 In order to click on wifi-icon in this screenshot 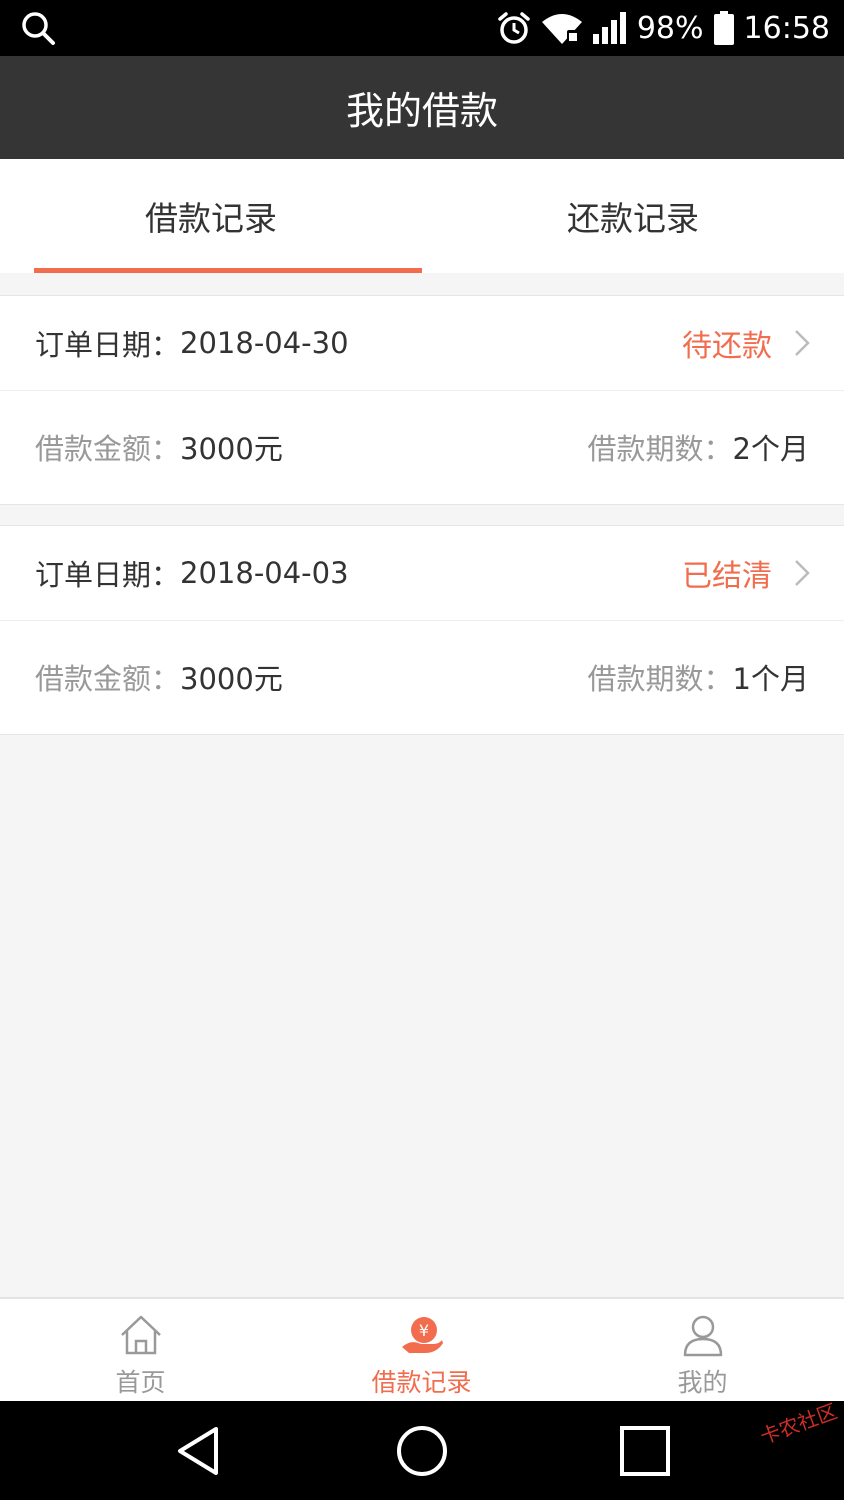, I will do `click(561, 29)`.